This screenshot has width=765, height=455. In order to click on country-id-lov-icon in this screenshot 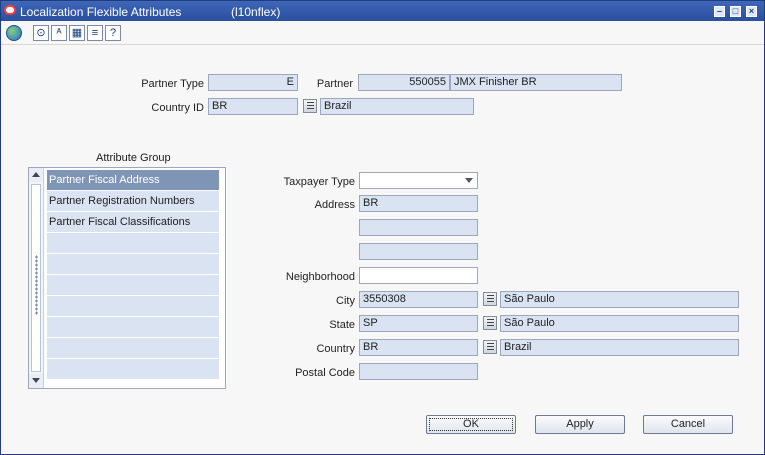, I will do `click(310, 106)`.